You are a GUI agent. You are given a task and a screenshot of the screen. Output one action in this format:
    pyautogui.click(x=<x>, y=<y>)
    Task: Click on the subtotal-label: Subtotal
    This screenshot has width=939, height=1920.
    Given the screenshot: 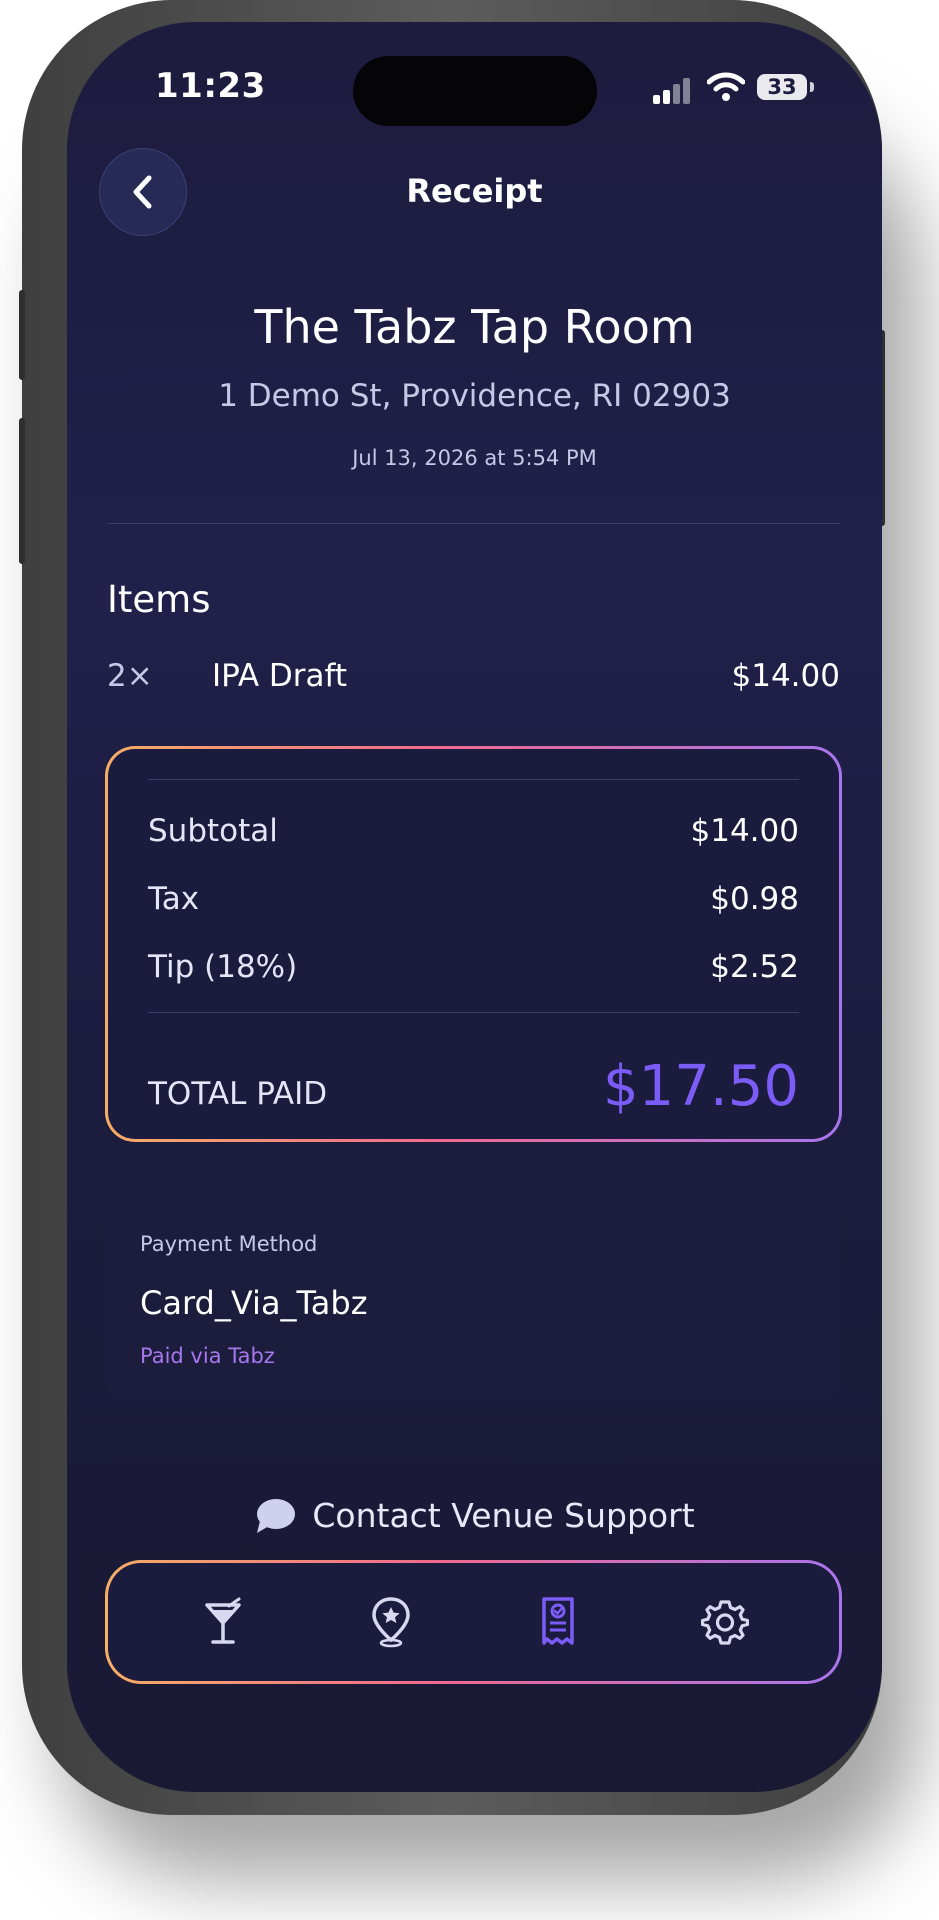 What is the action you would take?
    pyautogui.click(x=213, y=831)
    